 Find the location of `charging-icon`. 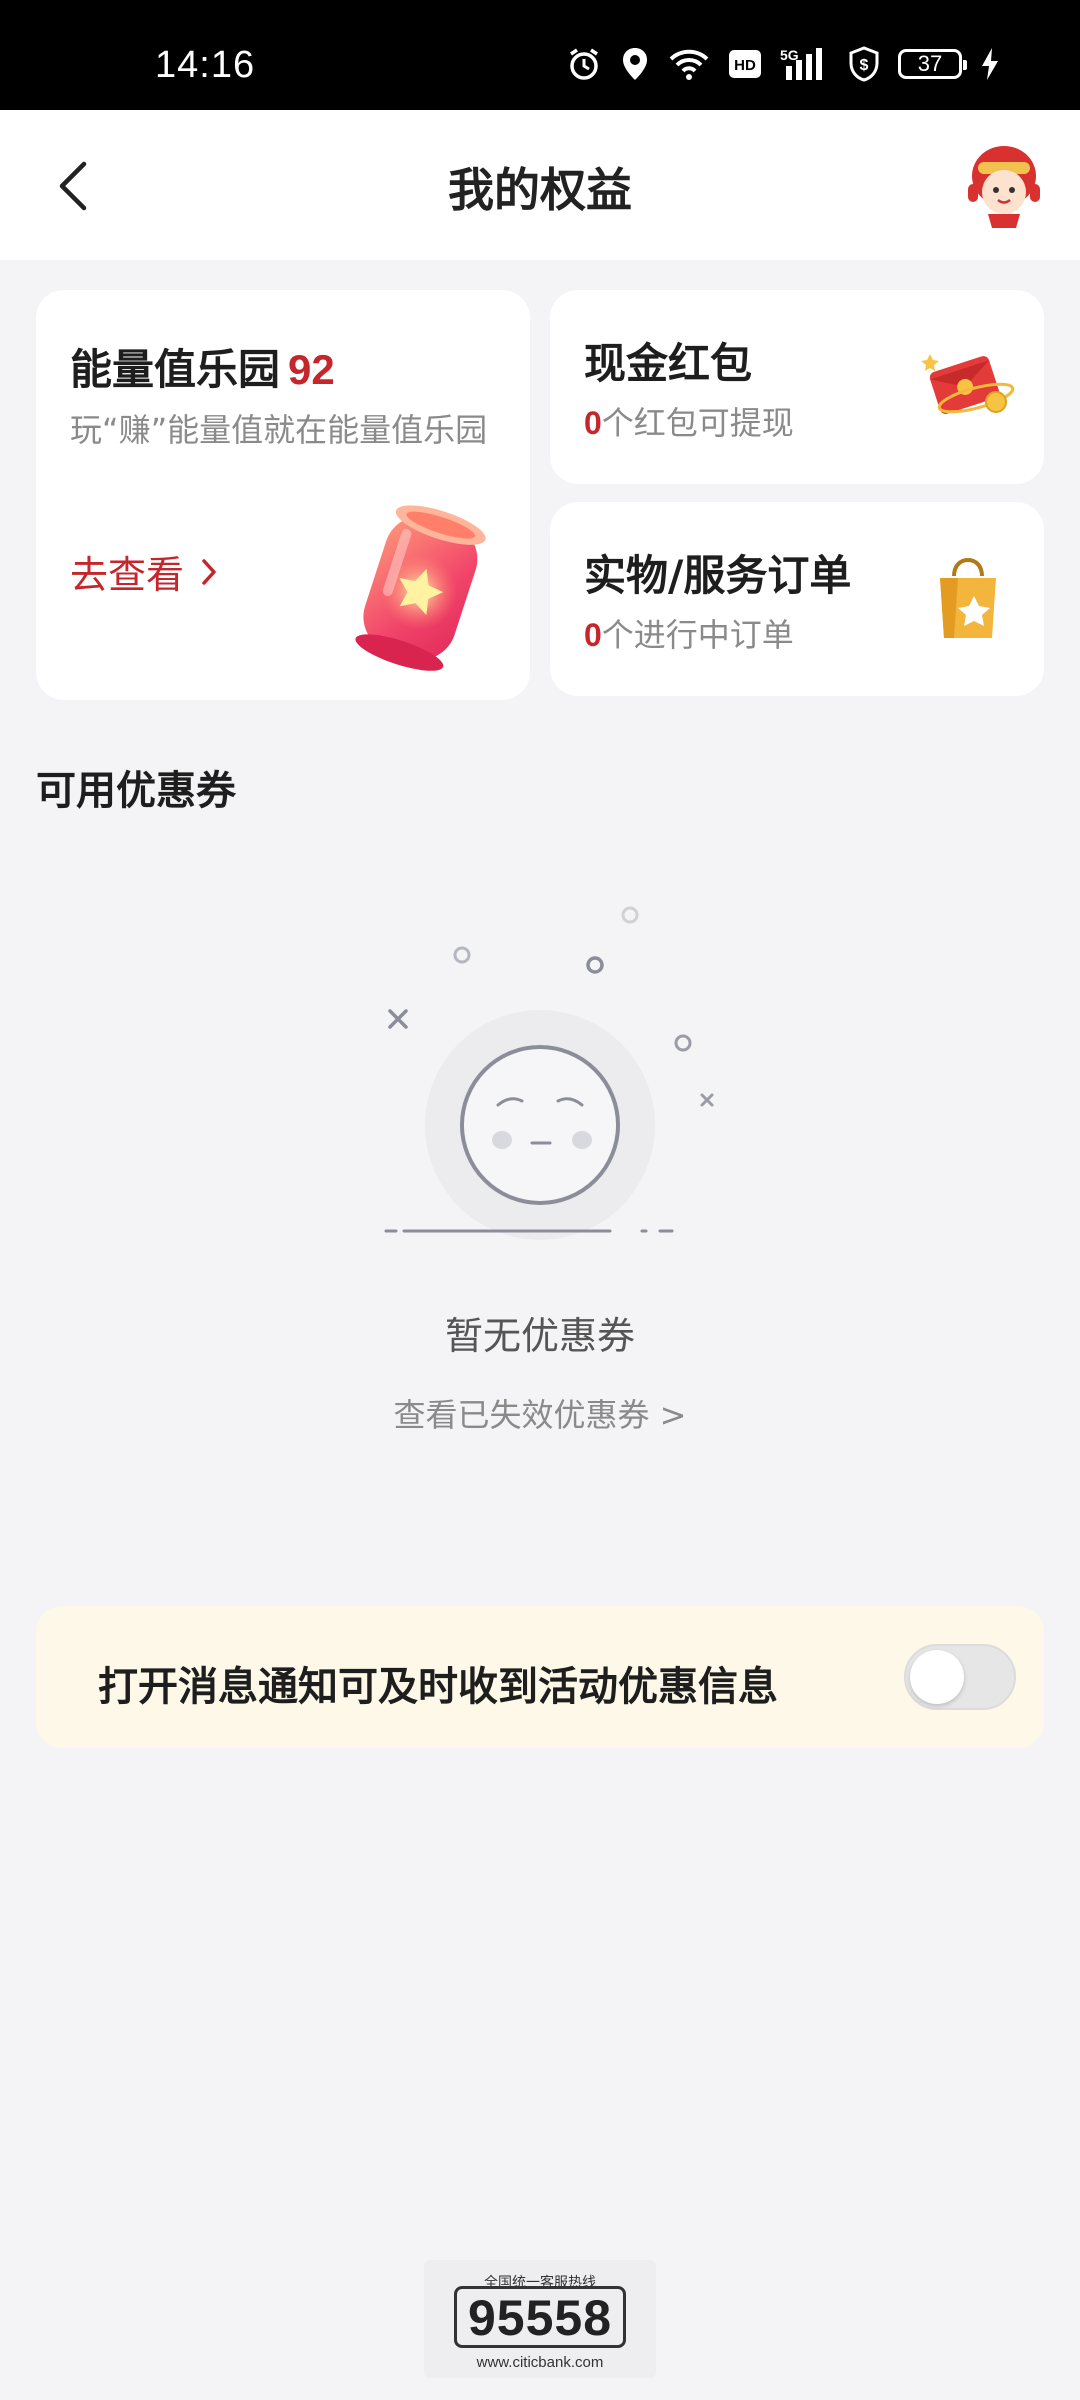

charging-icon is located at coordinates (990, 64).